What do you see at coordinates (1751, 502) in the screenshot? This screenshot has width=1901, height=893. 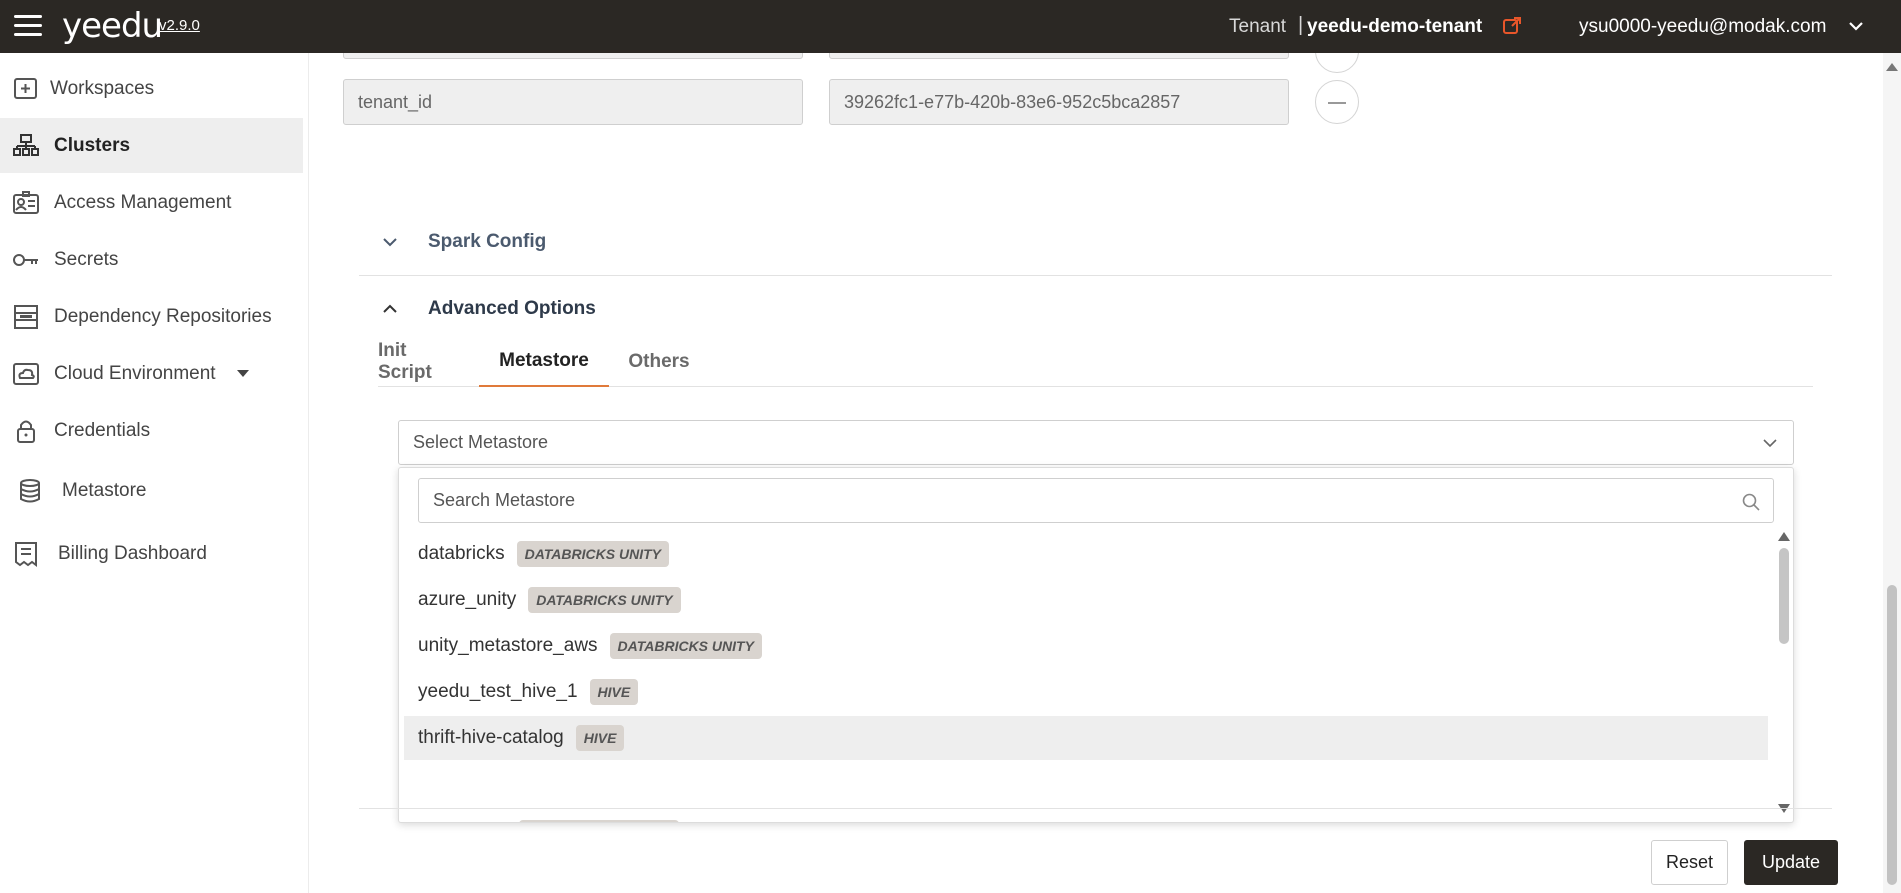 I see `search-icon` at bounding box center [1751, 502].